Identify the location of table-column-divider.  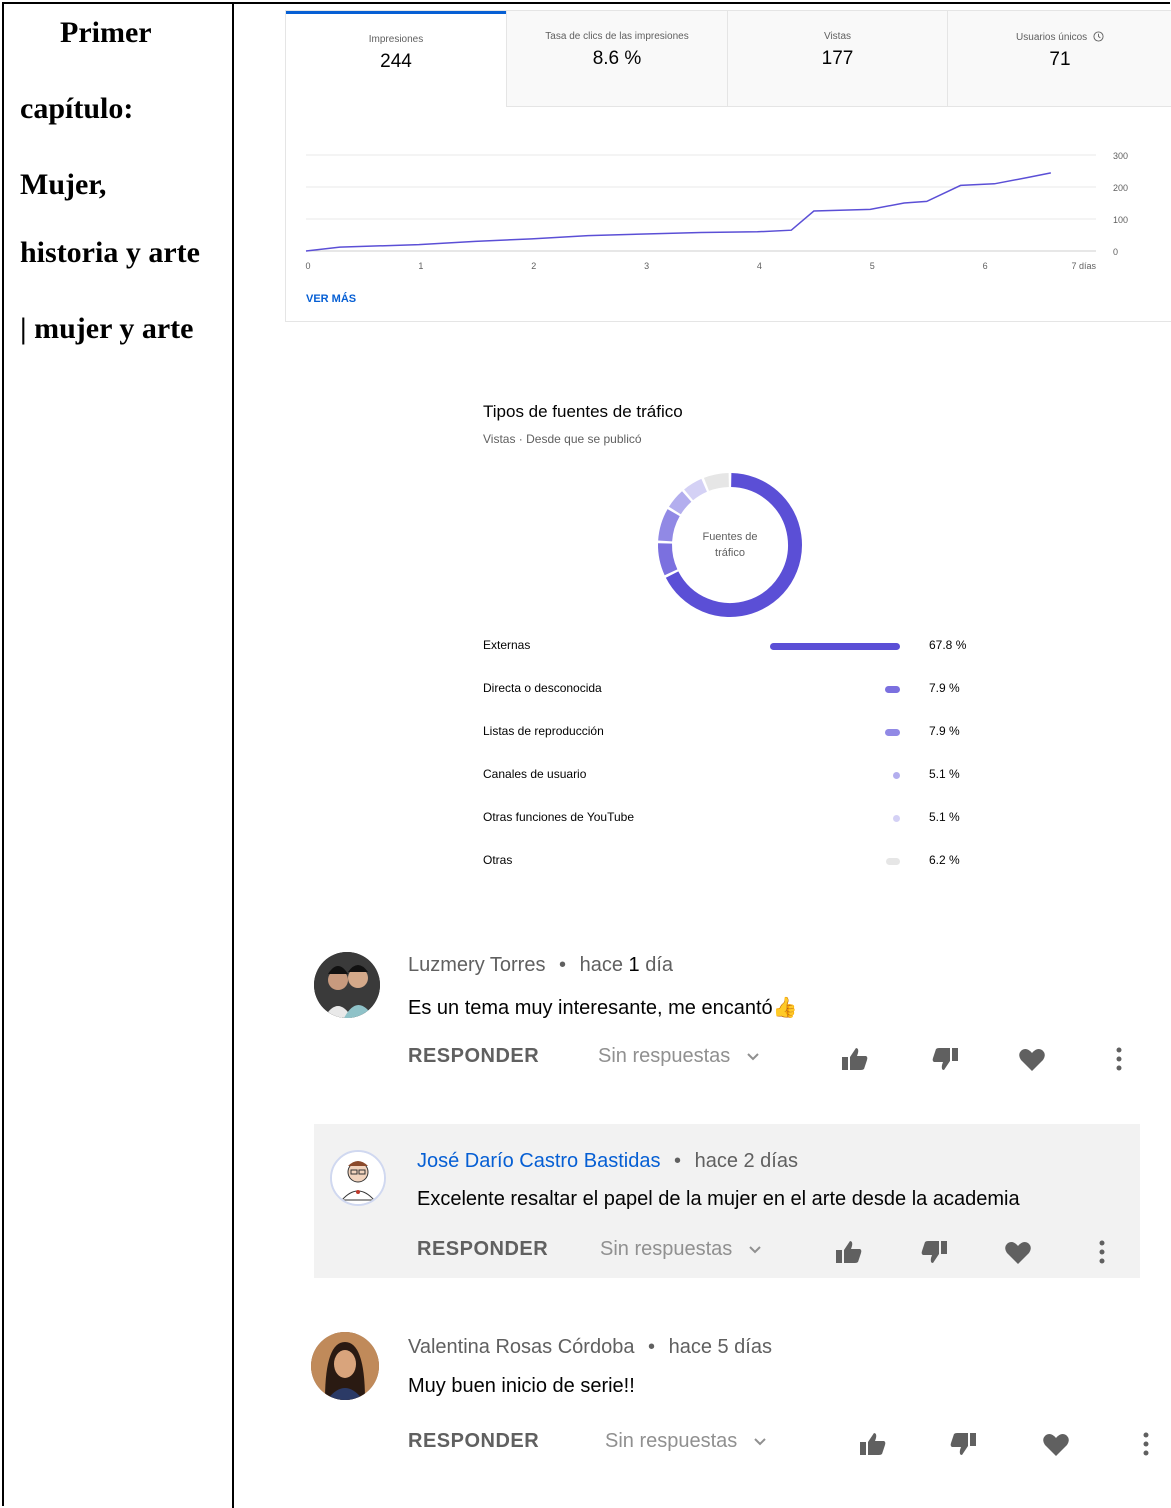
(233, 755).